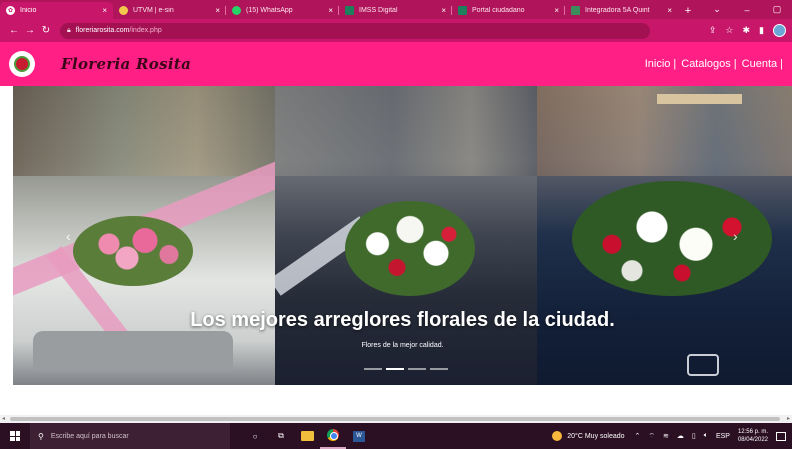  I want to click on share-icon: ⇪, so click(713, 30).